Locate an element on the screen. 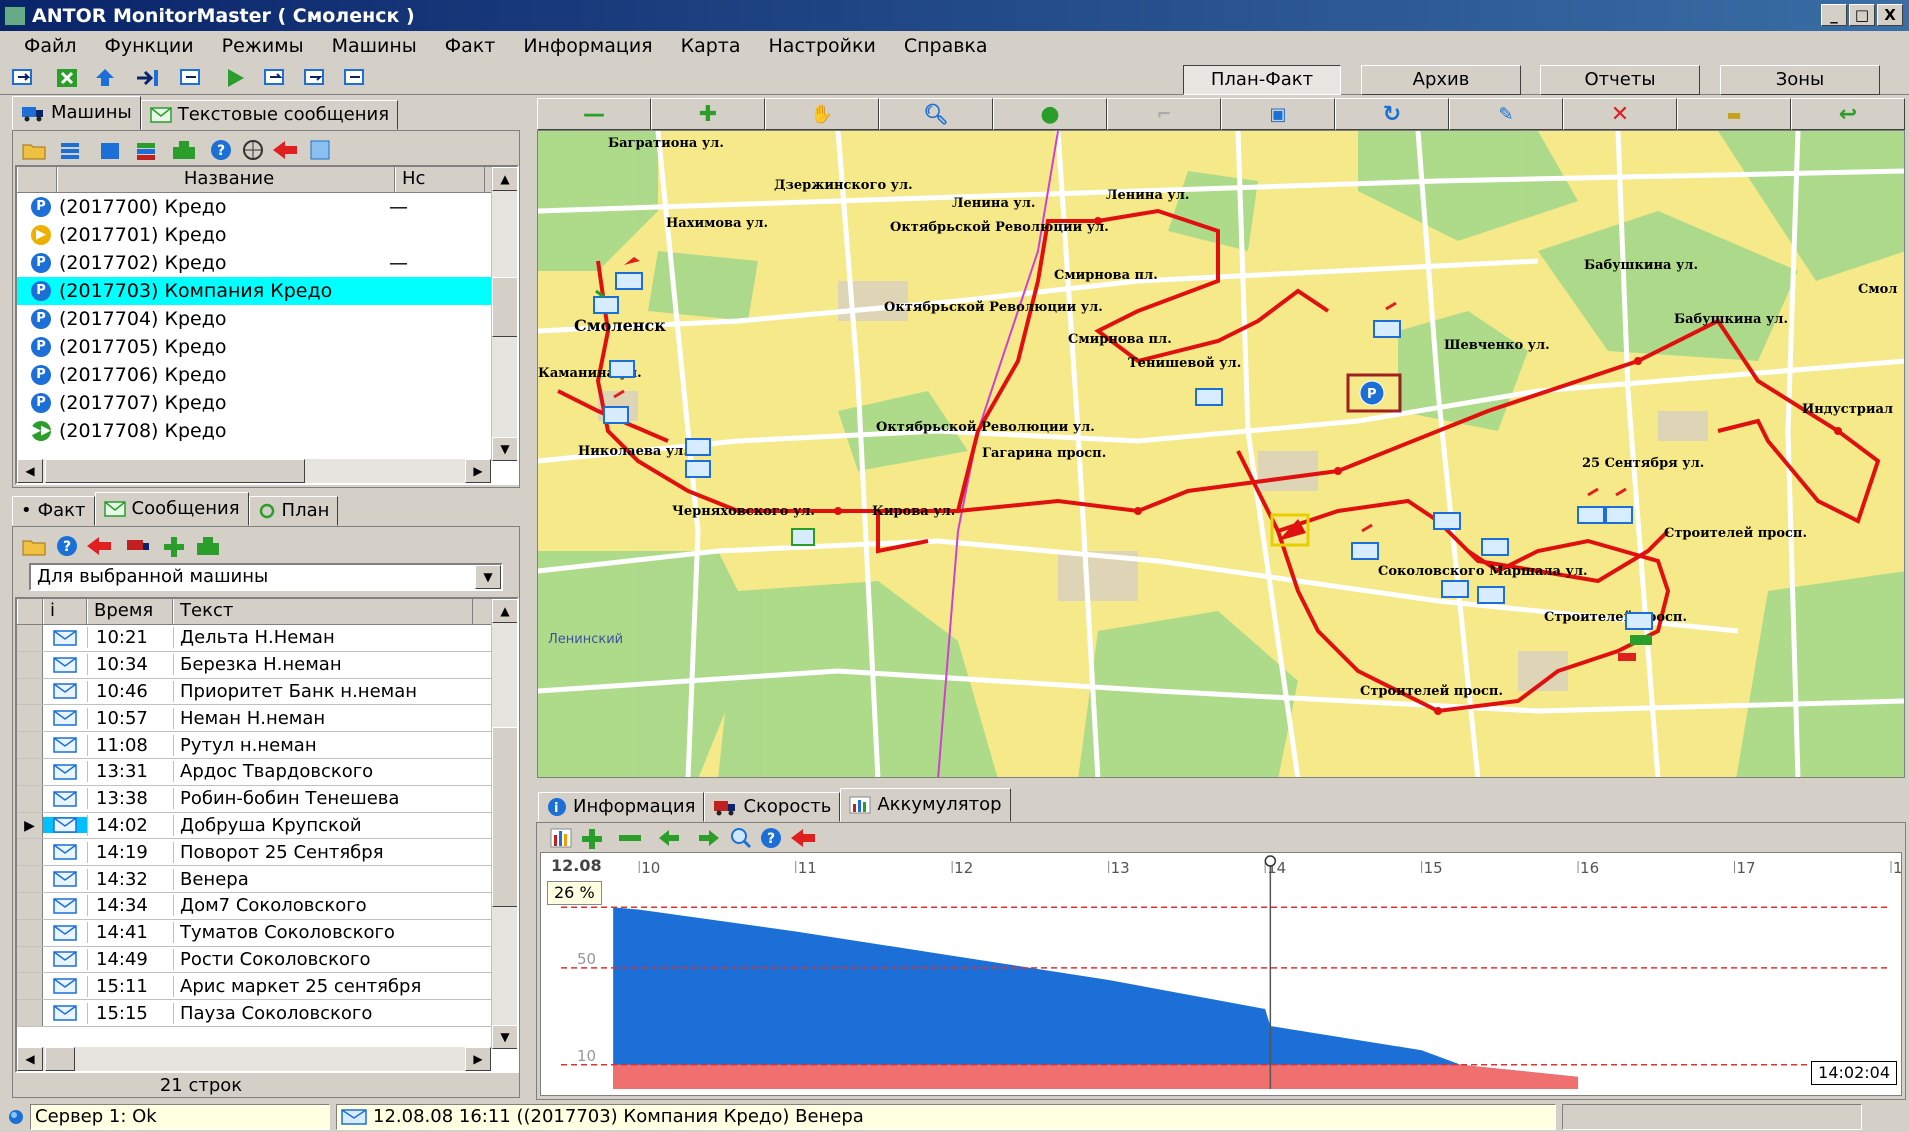 Image resolution: width=1909 pixels, height=1132 pixels. vehicle-row: ▶▶ (2017708) Кредо is located at coordinates (254, 431).